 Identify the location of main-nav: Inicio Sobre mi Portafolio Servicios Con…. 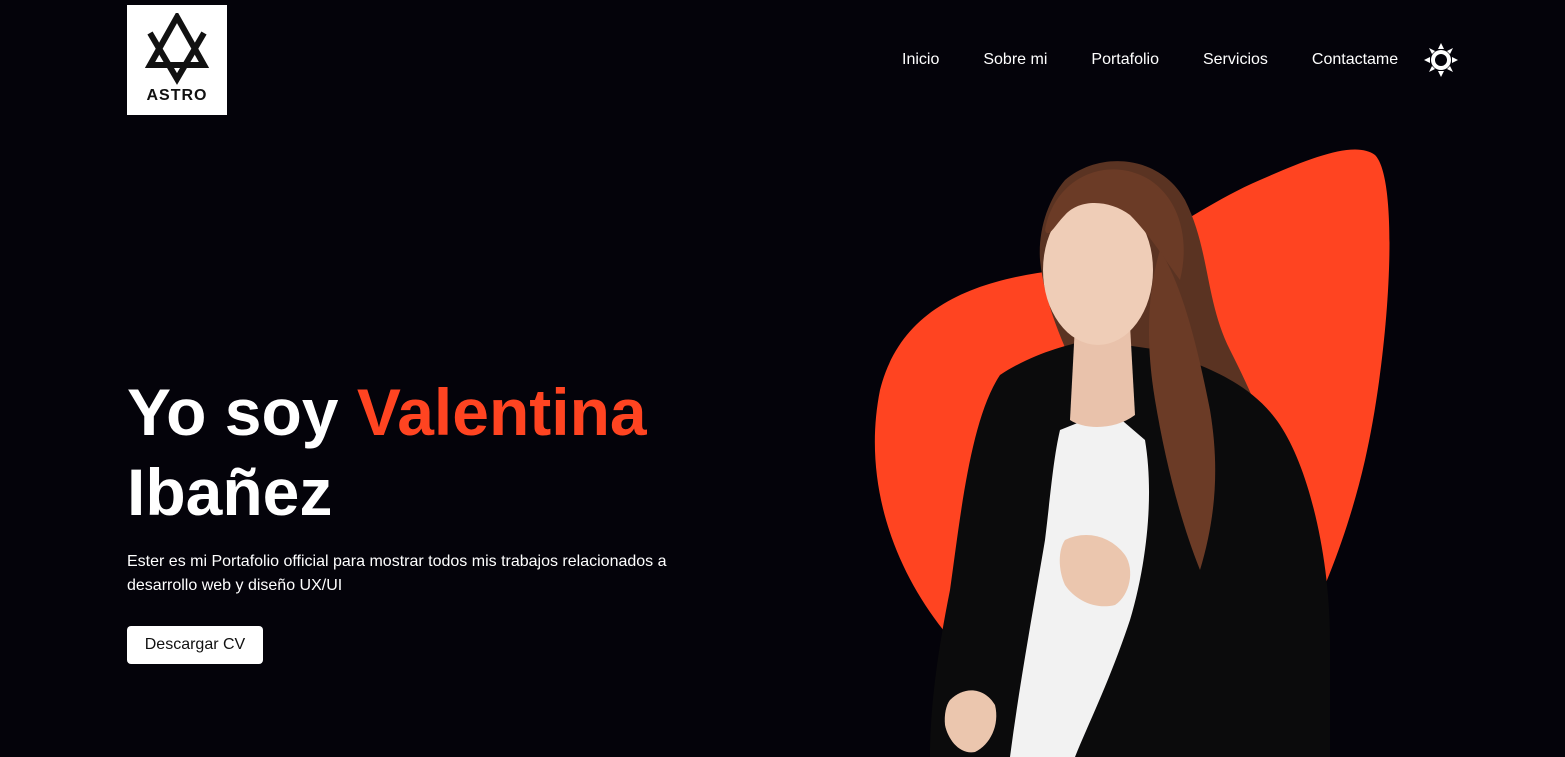
(1150, 60).